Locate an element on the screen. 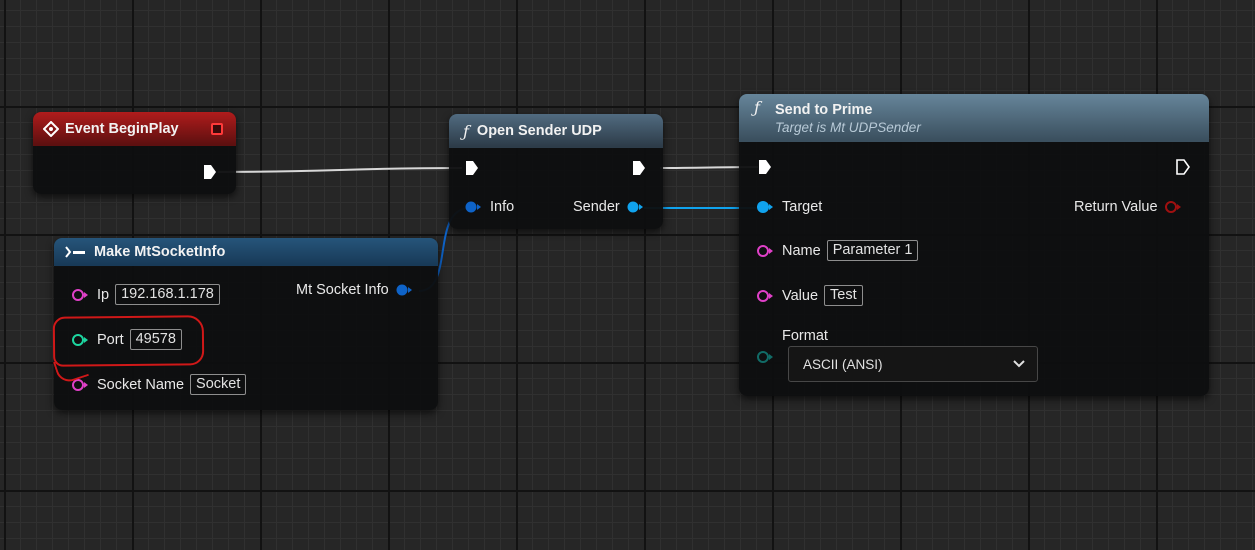  node-title: Send to Prime is located at coordinates (824, 109).